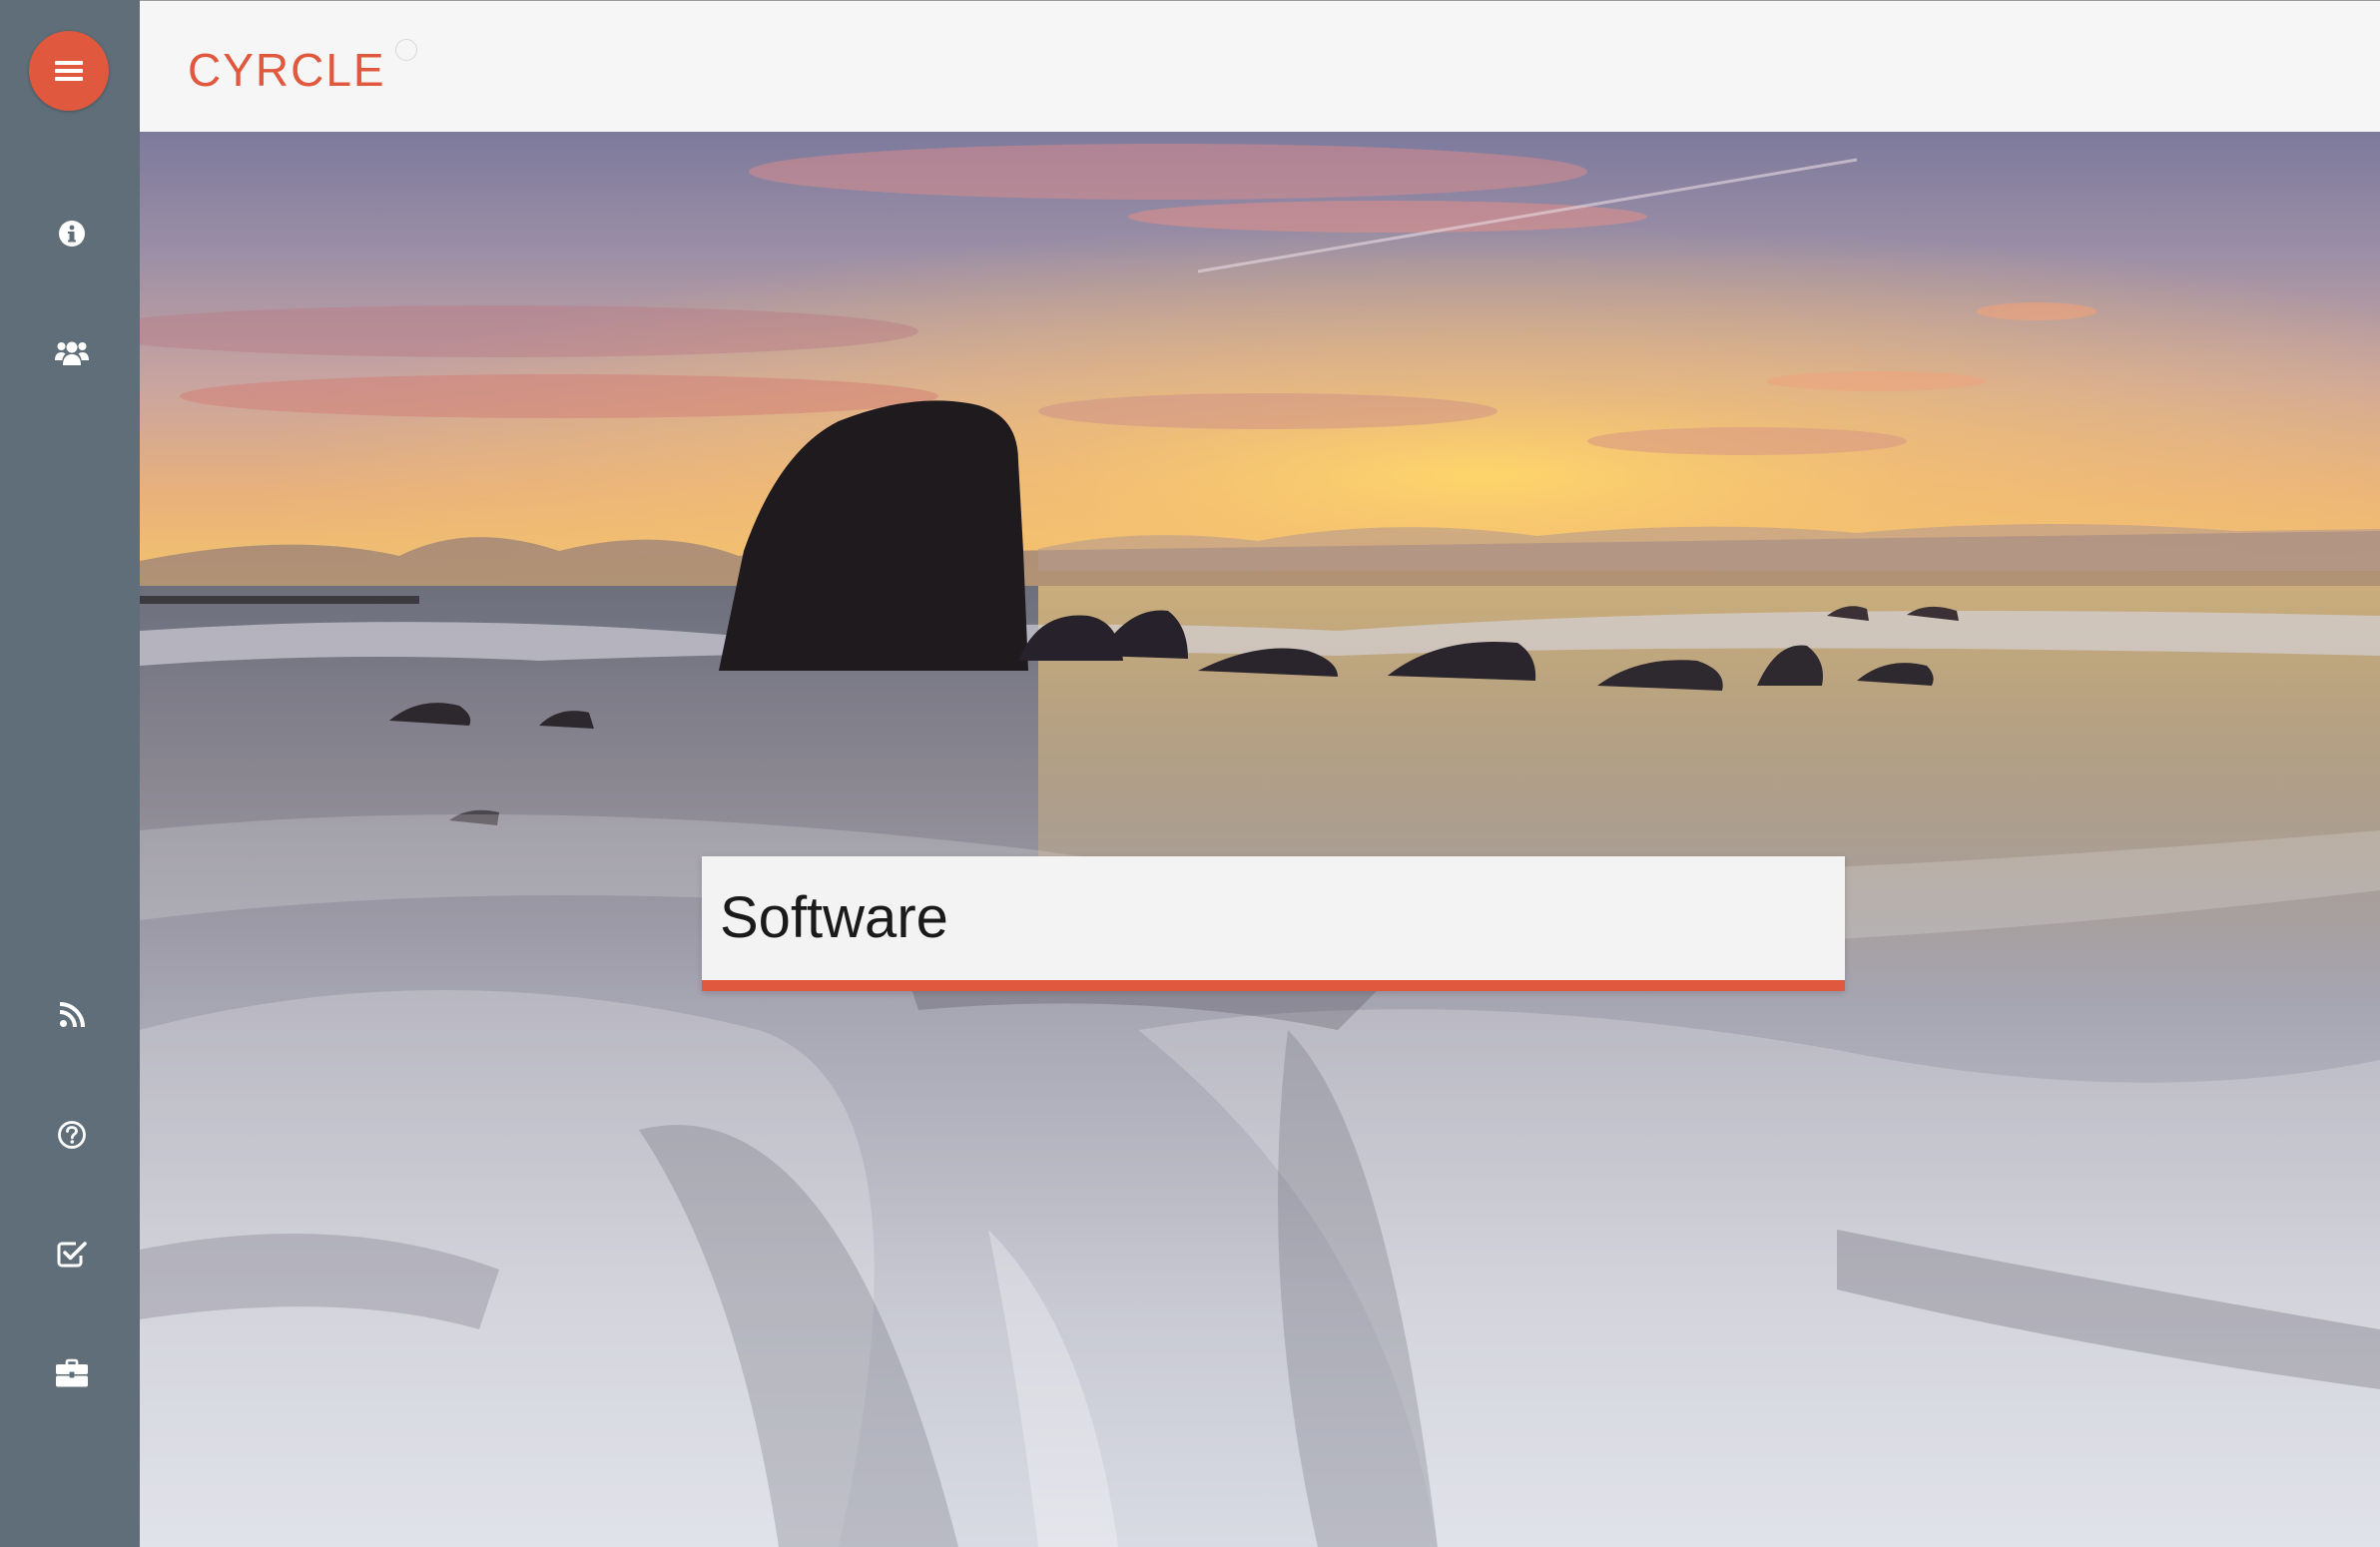  I want to click on top-bar: CYRCLE, so click(1260, 66).